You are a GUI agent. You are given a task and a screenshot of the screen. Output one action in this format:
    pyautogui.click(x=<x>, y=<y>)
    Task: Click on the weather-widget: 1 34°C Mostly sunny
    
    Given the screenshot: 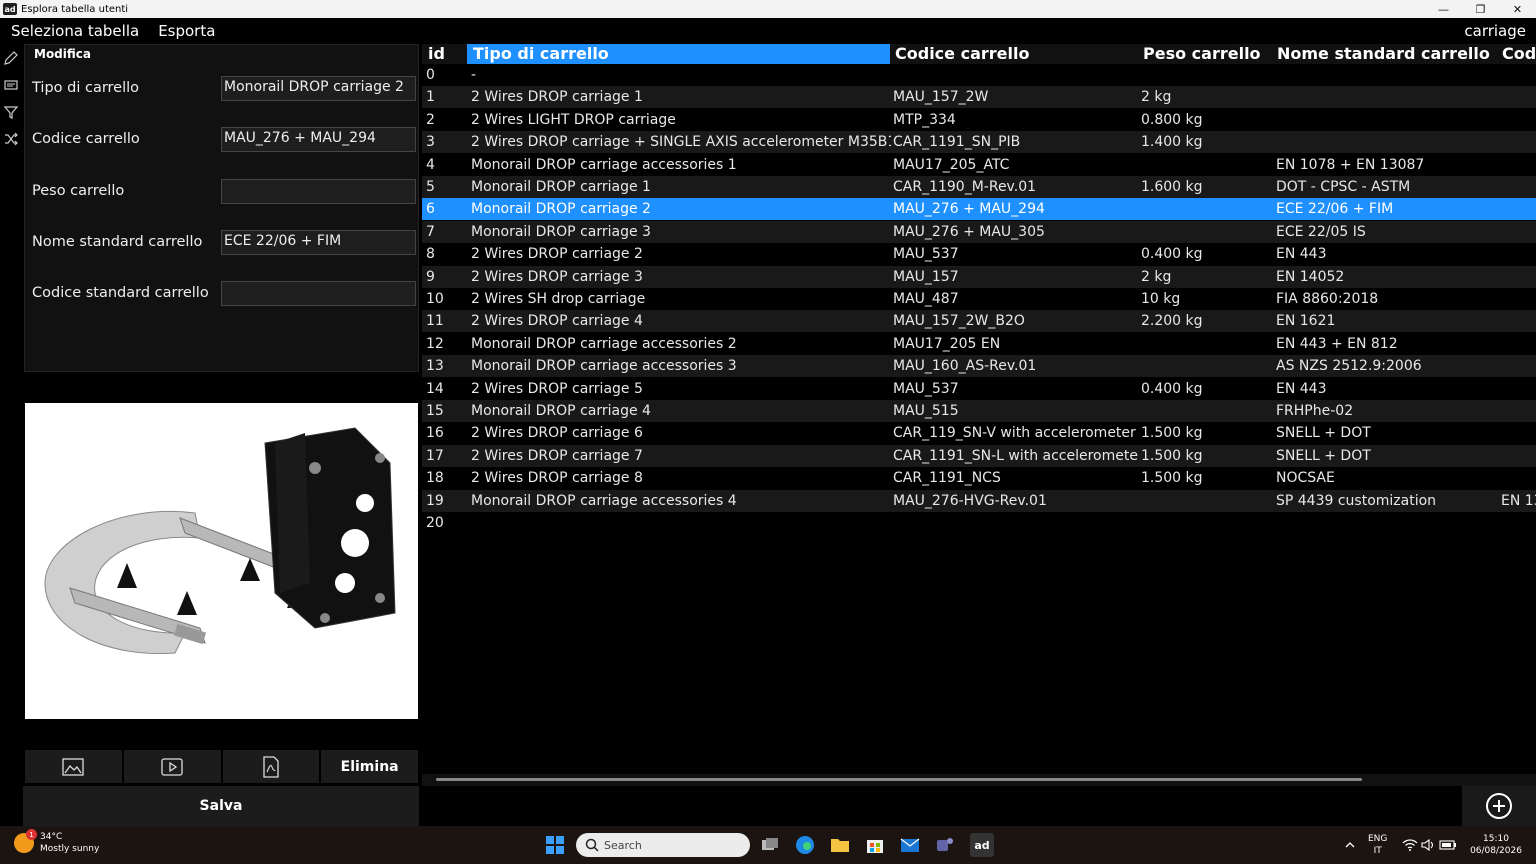 What is the action you would take?
    pyautogui.click(x=56, y=842)
    